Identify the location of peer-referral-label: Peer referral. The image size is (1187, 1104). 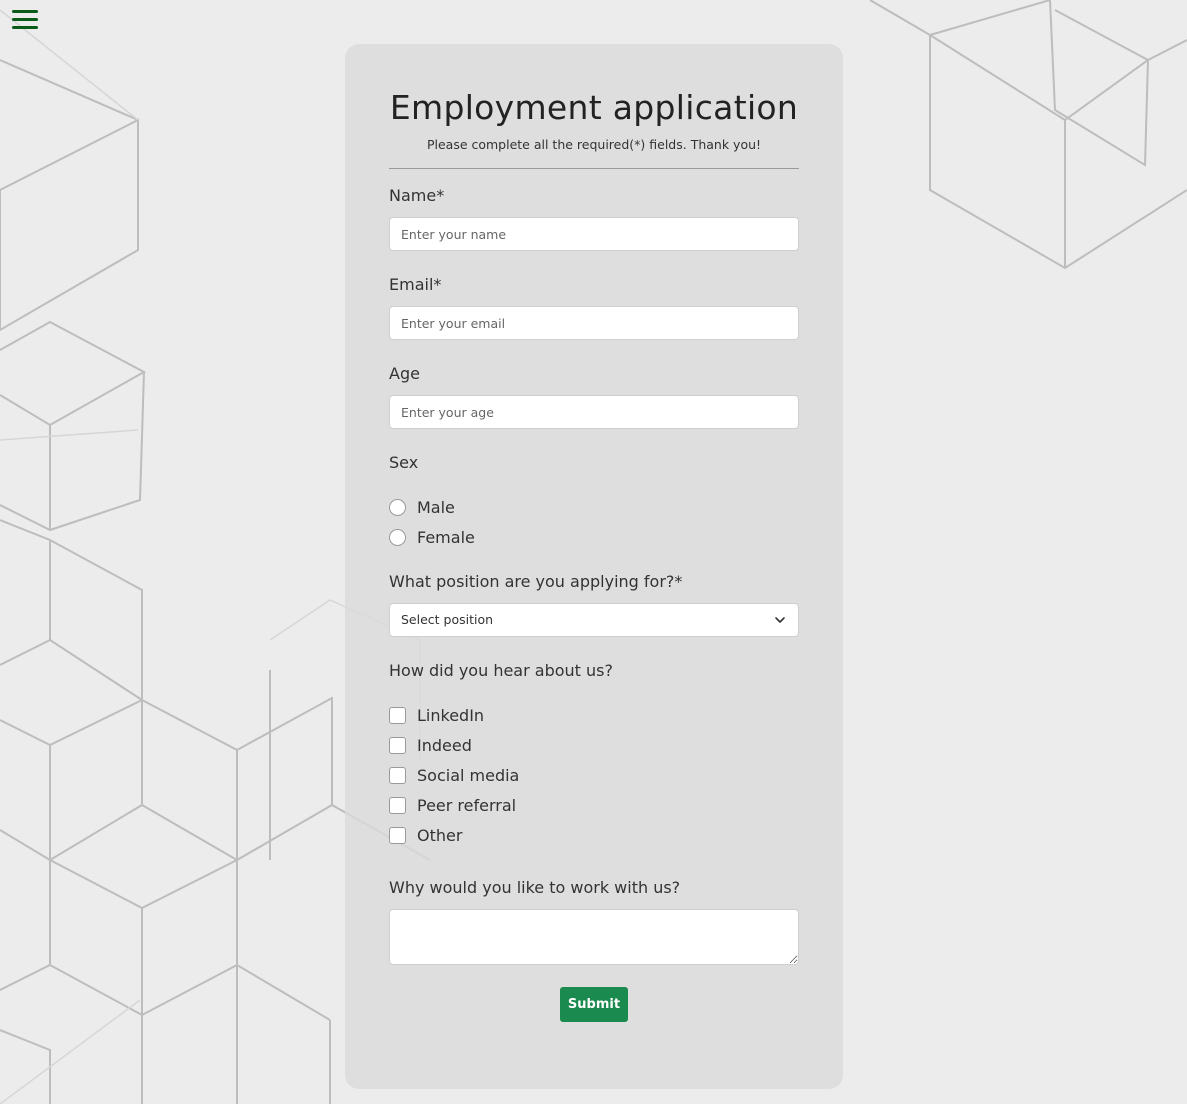
(467, 805).